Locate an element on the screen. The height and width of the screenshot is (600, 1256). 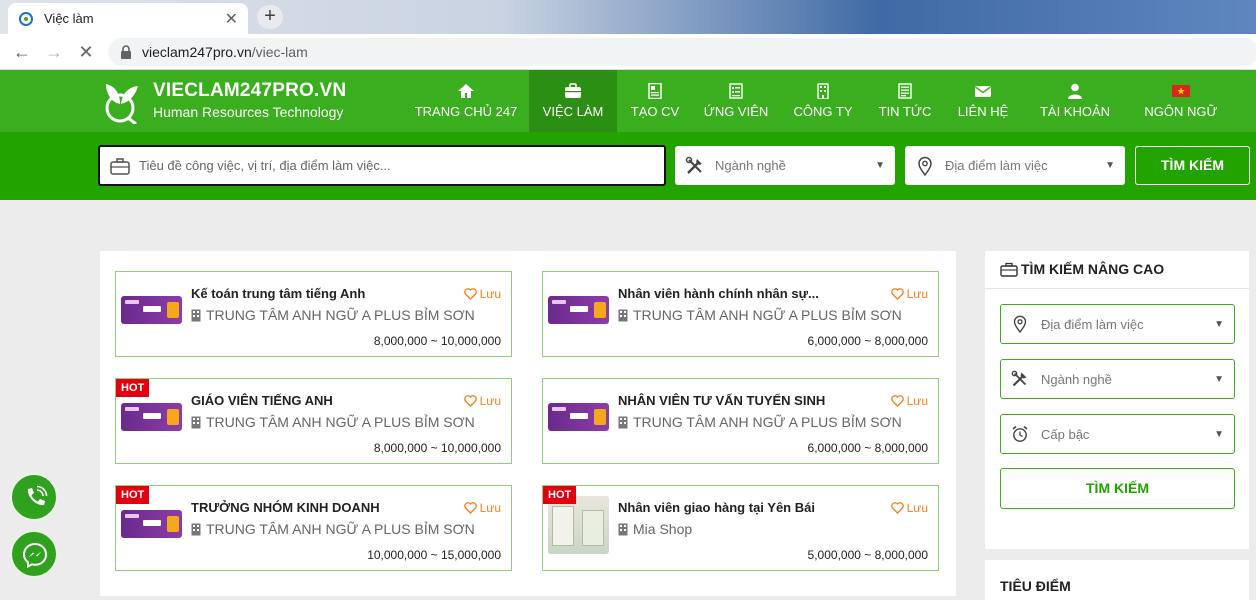
call-button is located at coordinates (34, 497).